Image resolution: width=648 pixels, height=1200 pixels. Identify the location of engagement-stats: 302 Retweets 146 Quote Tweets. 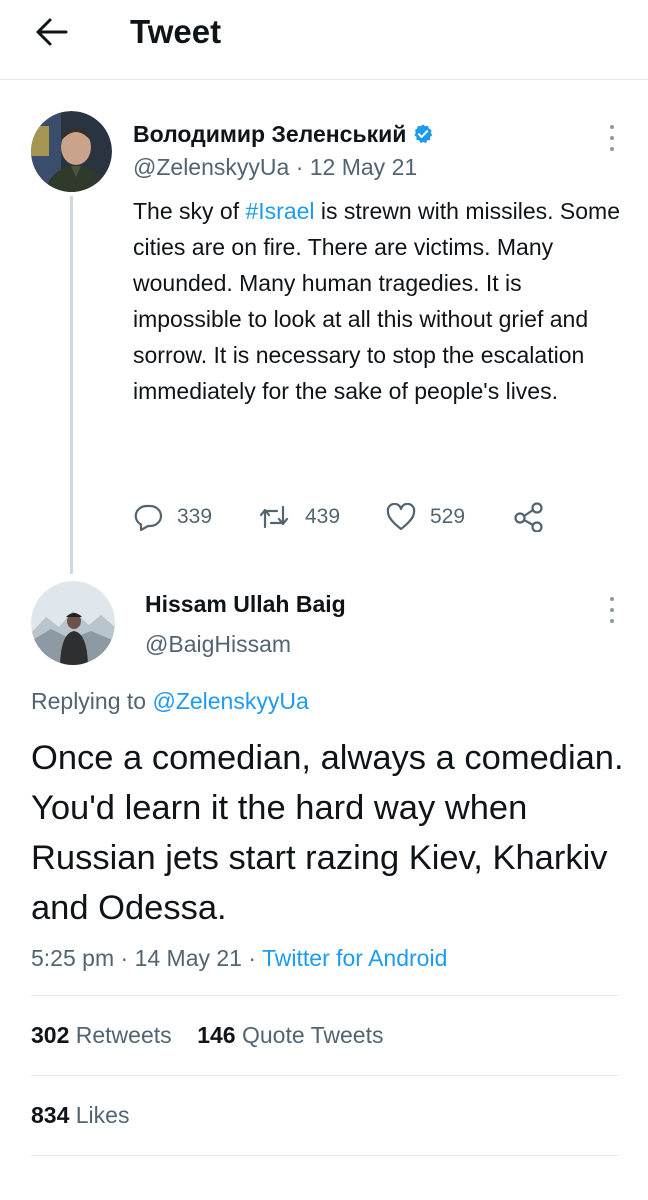
(207, 1035).